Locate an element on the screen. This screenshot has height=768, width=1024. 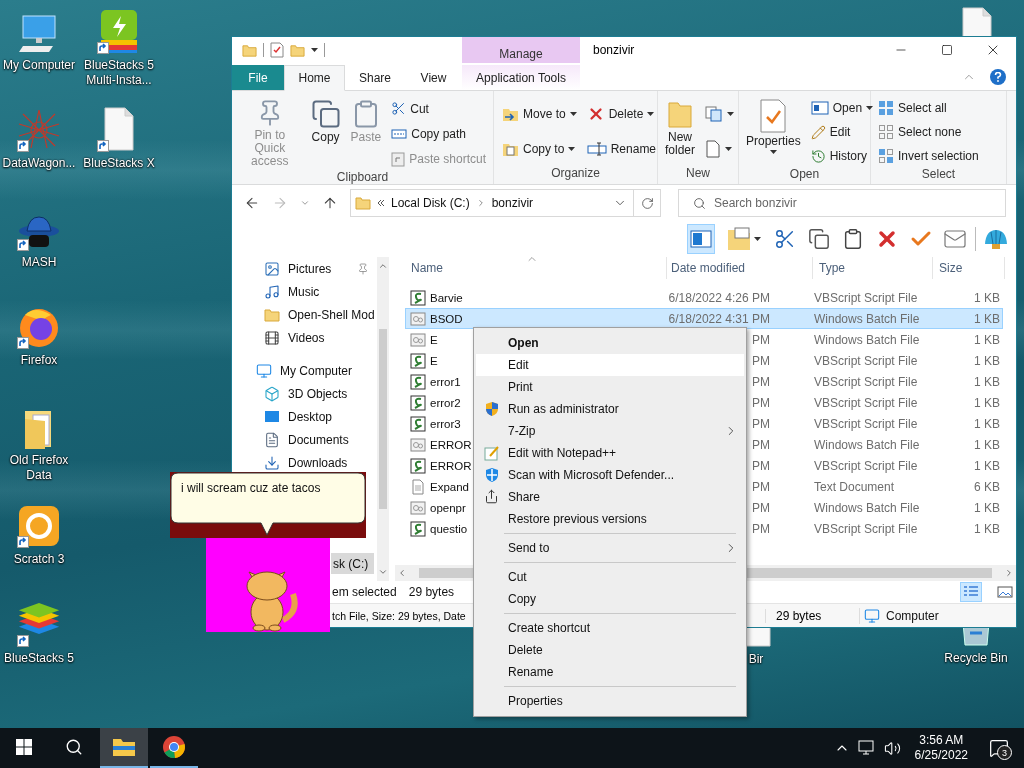
file-name: error3 is located at coordinates (445, 423).